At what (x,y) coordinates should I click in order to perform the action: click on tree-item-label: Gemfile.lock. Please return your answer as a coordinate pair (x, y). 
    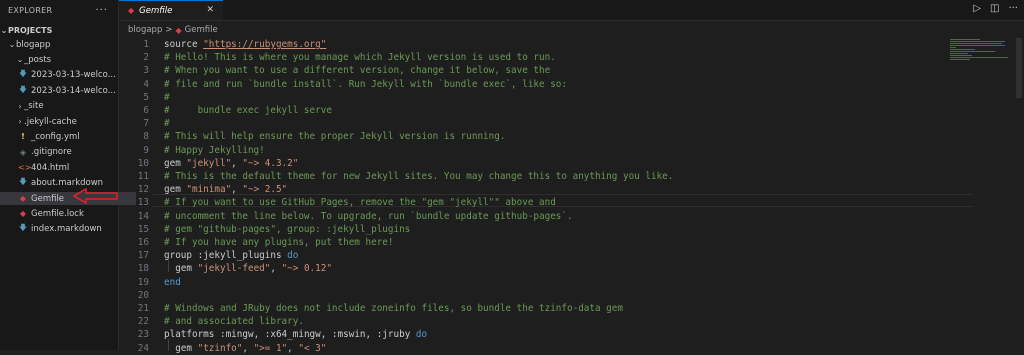
    Looking at the image, I should click on (57, 213).